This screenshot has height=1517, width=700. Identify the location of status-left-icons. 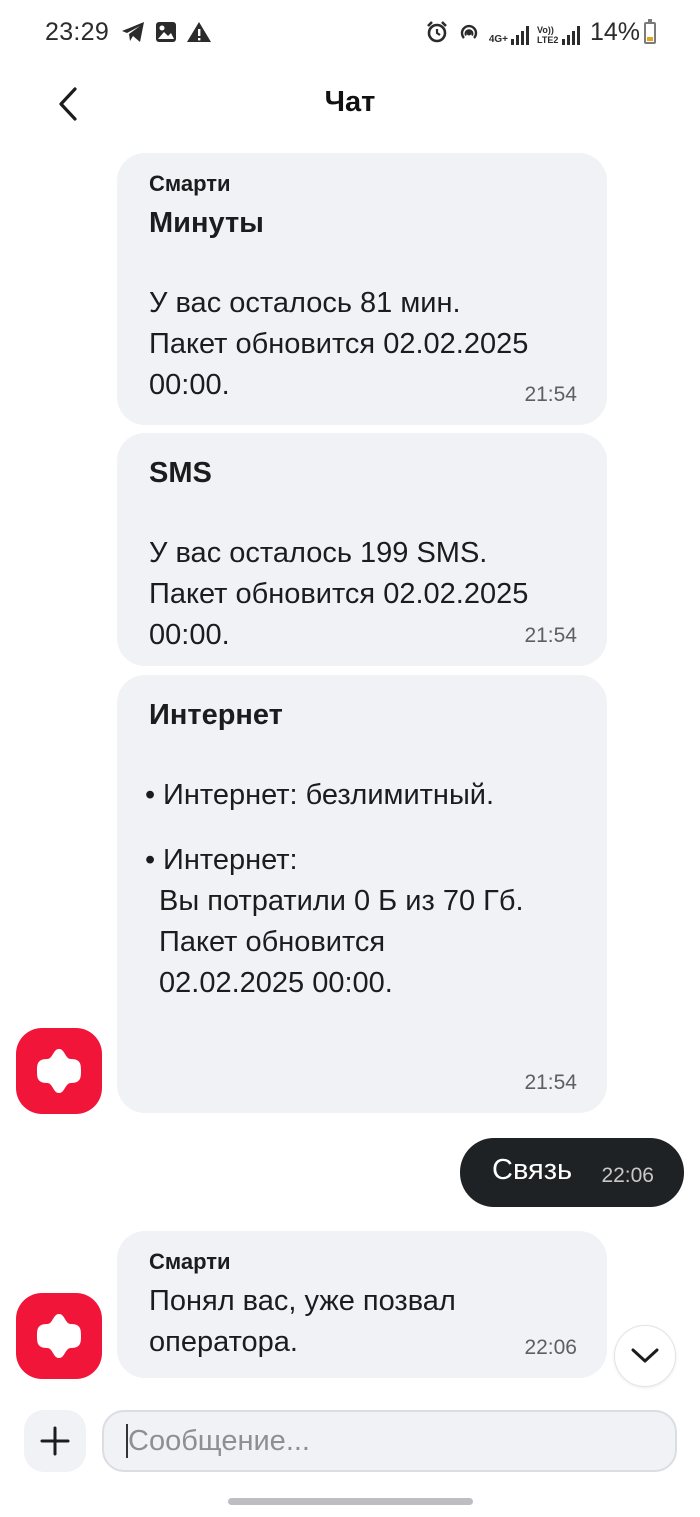
(166, 34).